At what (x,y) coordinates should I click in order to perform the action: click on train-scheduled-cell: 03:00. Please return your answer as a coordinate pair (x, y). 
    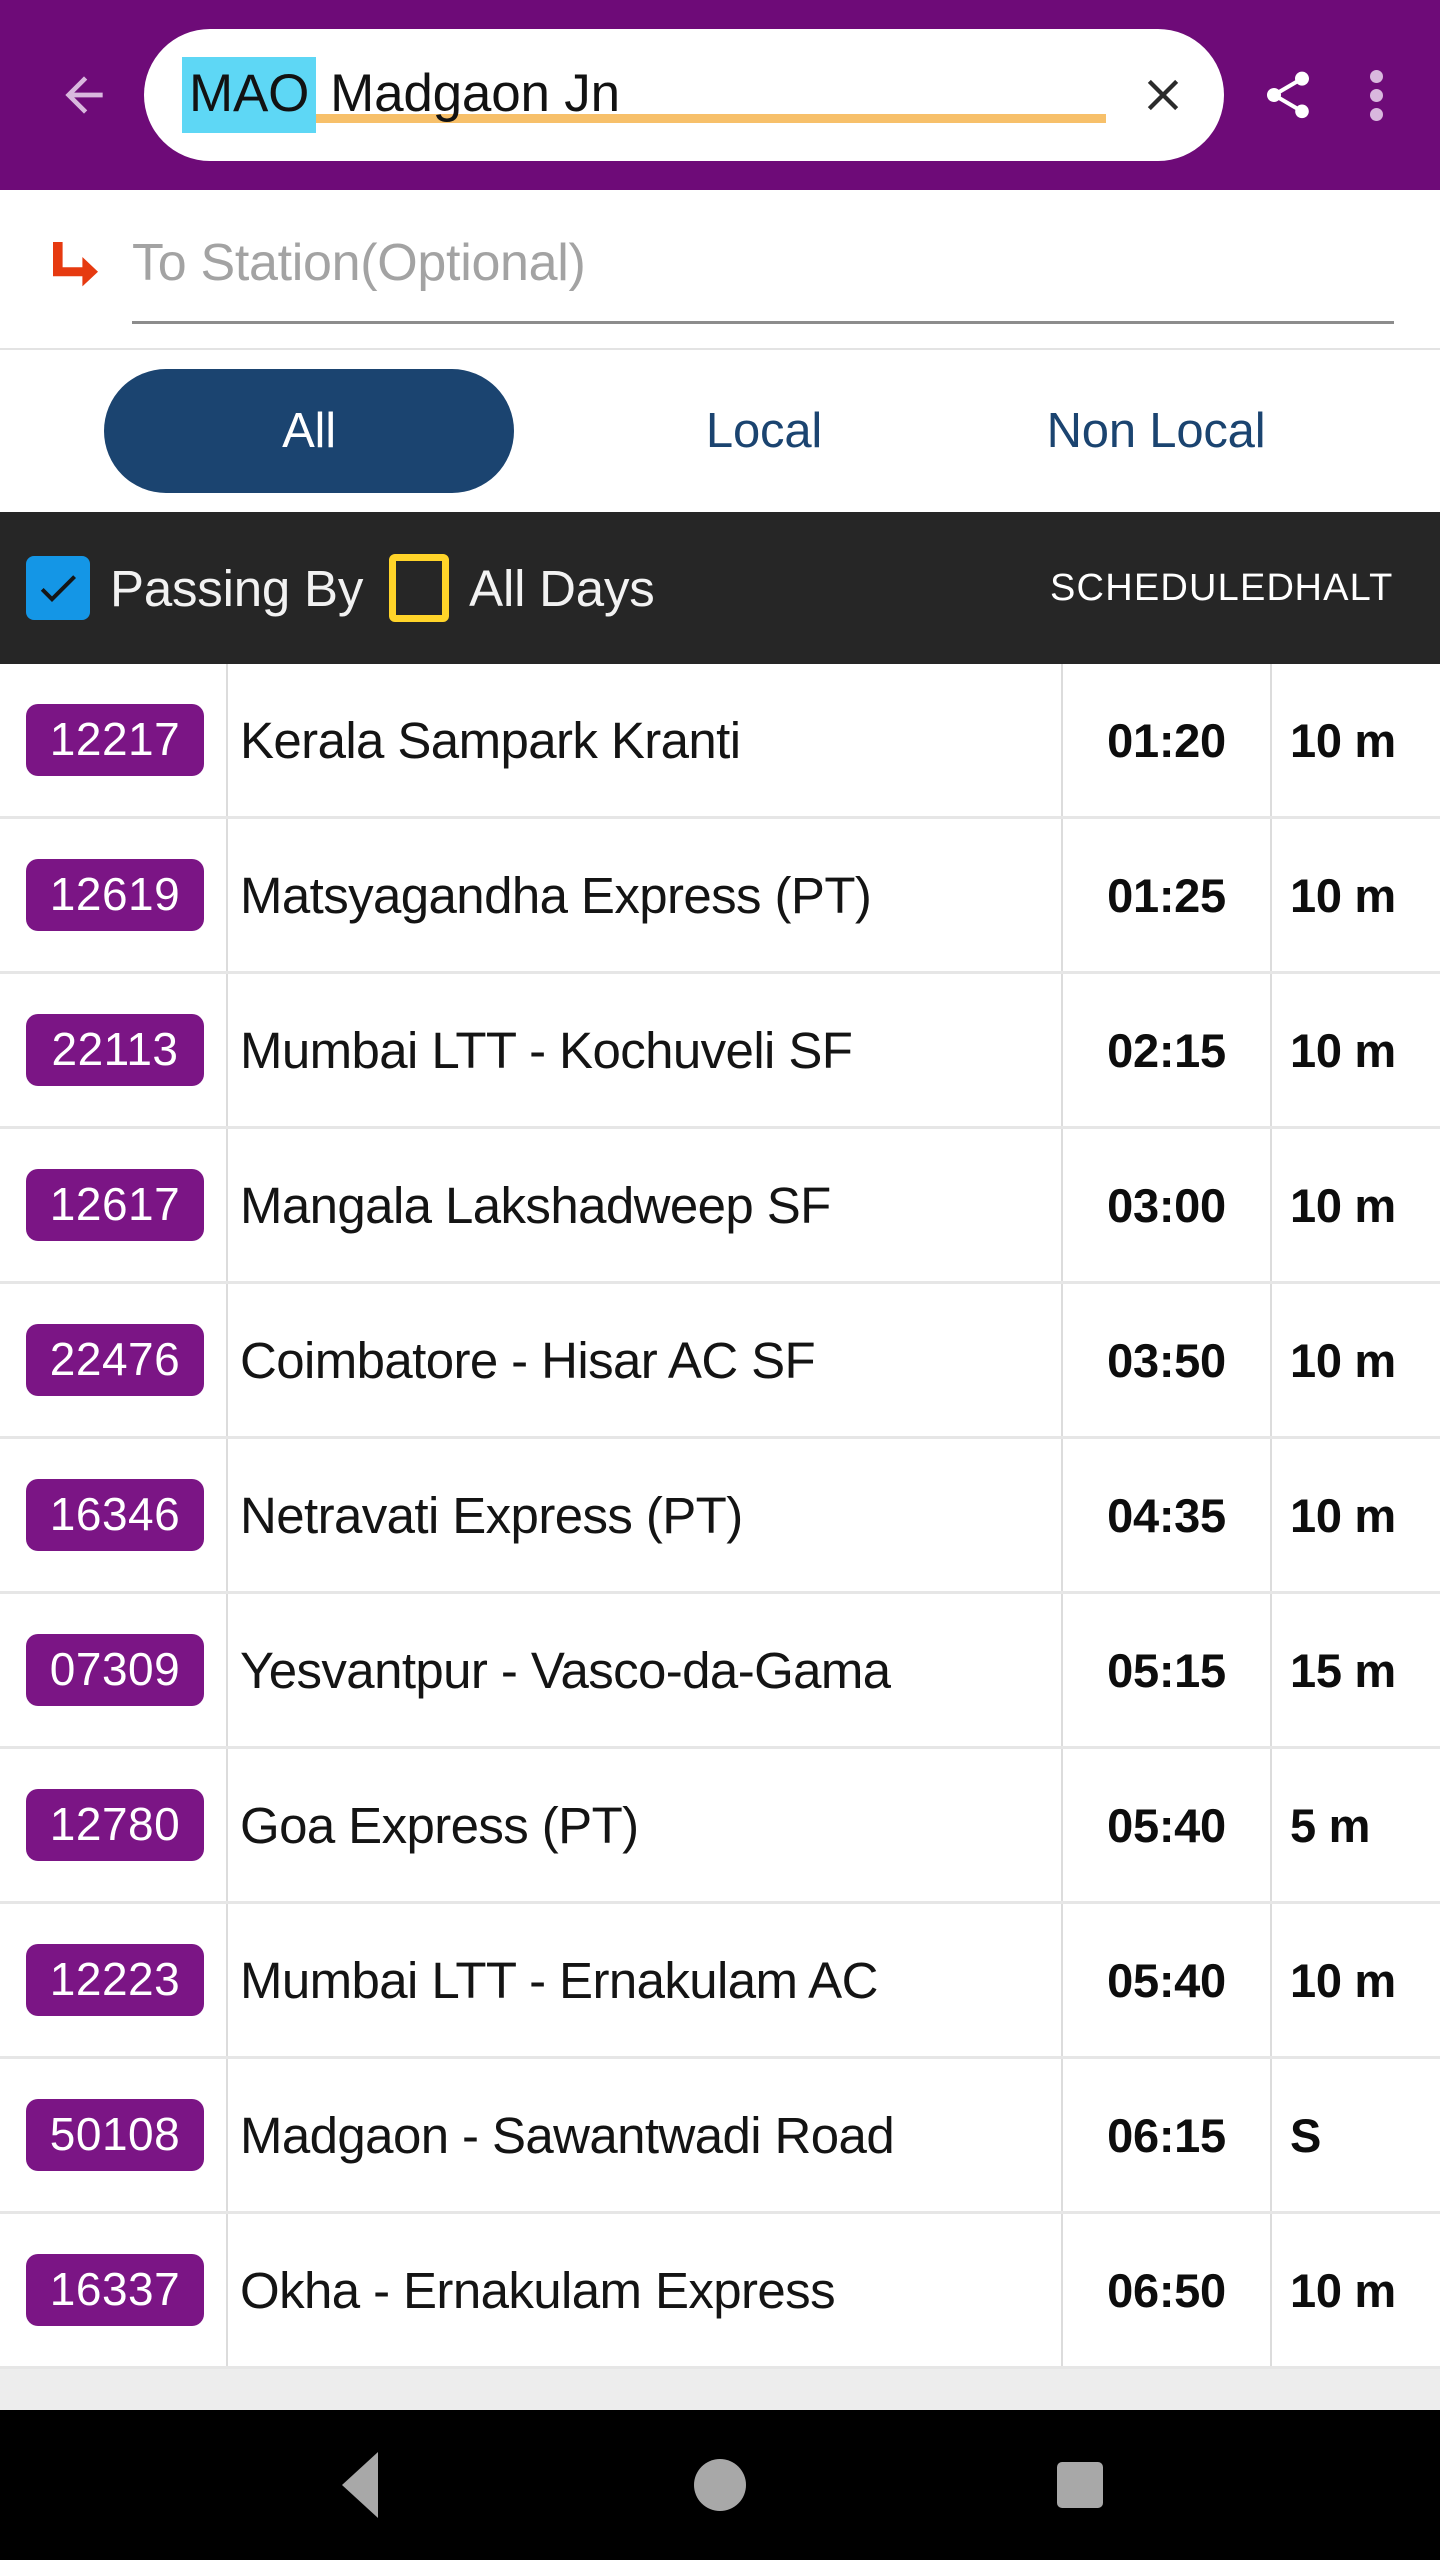
    Looking at the image, I should click on (1167, 1205).